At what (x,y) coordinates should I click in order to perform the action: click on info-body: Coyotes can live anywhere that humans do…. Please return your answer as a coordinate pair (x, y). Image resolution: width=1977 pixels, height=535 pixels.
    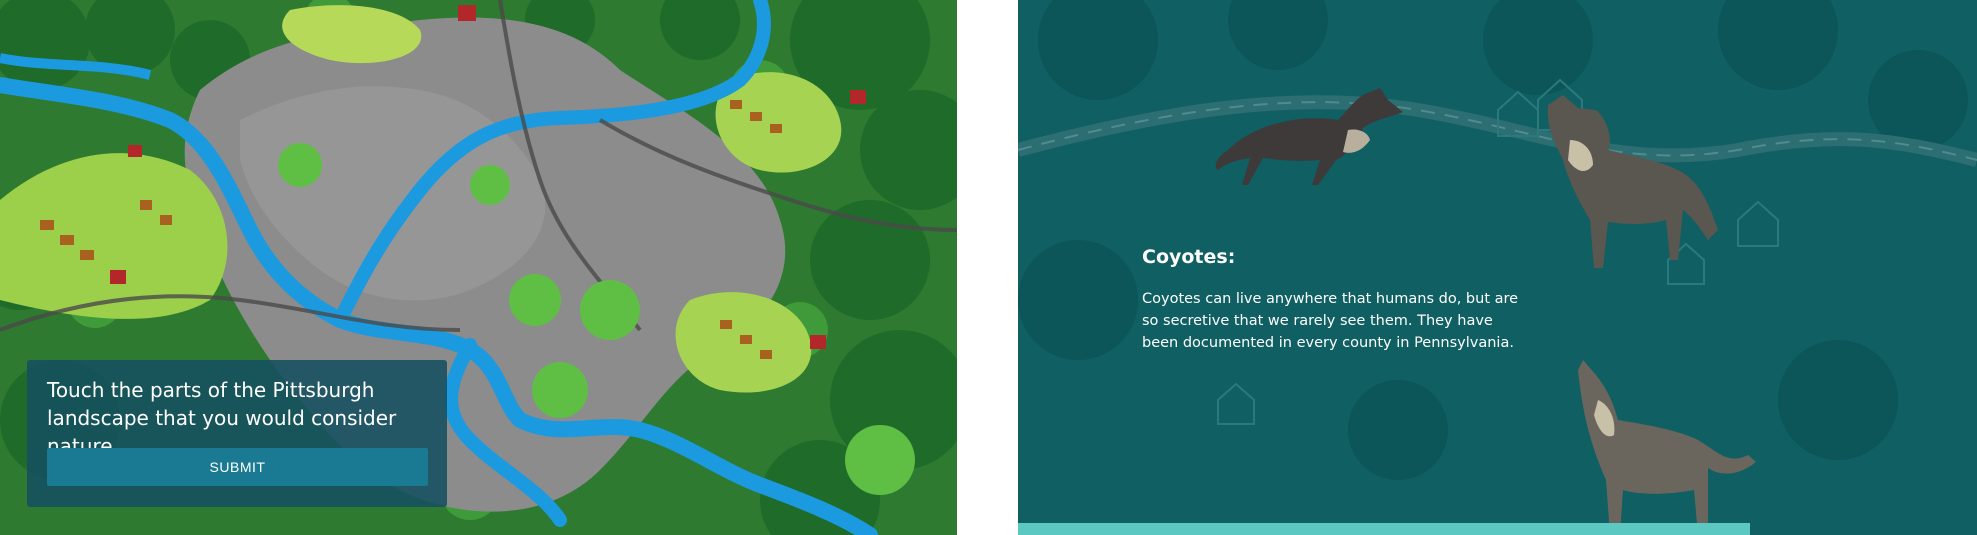
    Looking at the image, I should click on (1330, 321).